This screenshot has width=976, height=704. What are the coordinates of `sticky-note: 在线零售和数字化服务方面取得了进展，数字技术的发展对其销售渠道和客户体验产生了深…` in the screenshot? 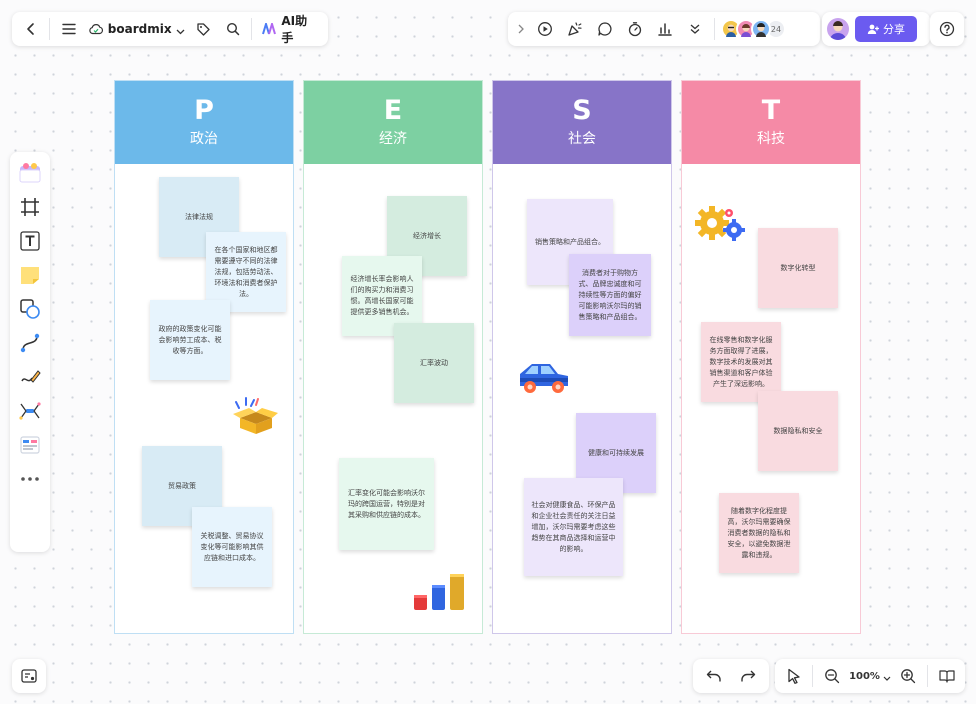 It's located at (741, 362).